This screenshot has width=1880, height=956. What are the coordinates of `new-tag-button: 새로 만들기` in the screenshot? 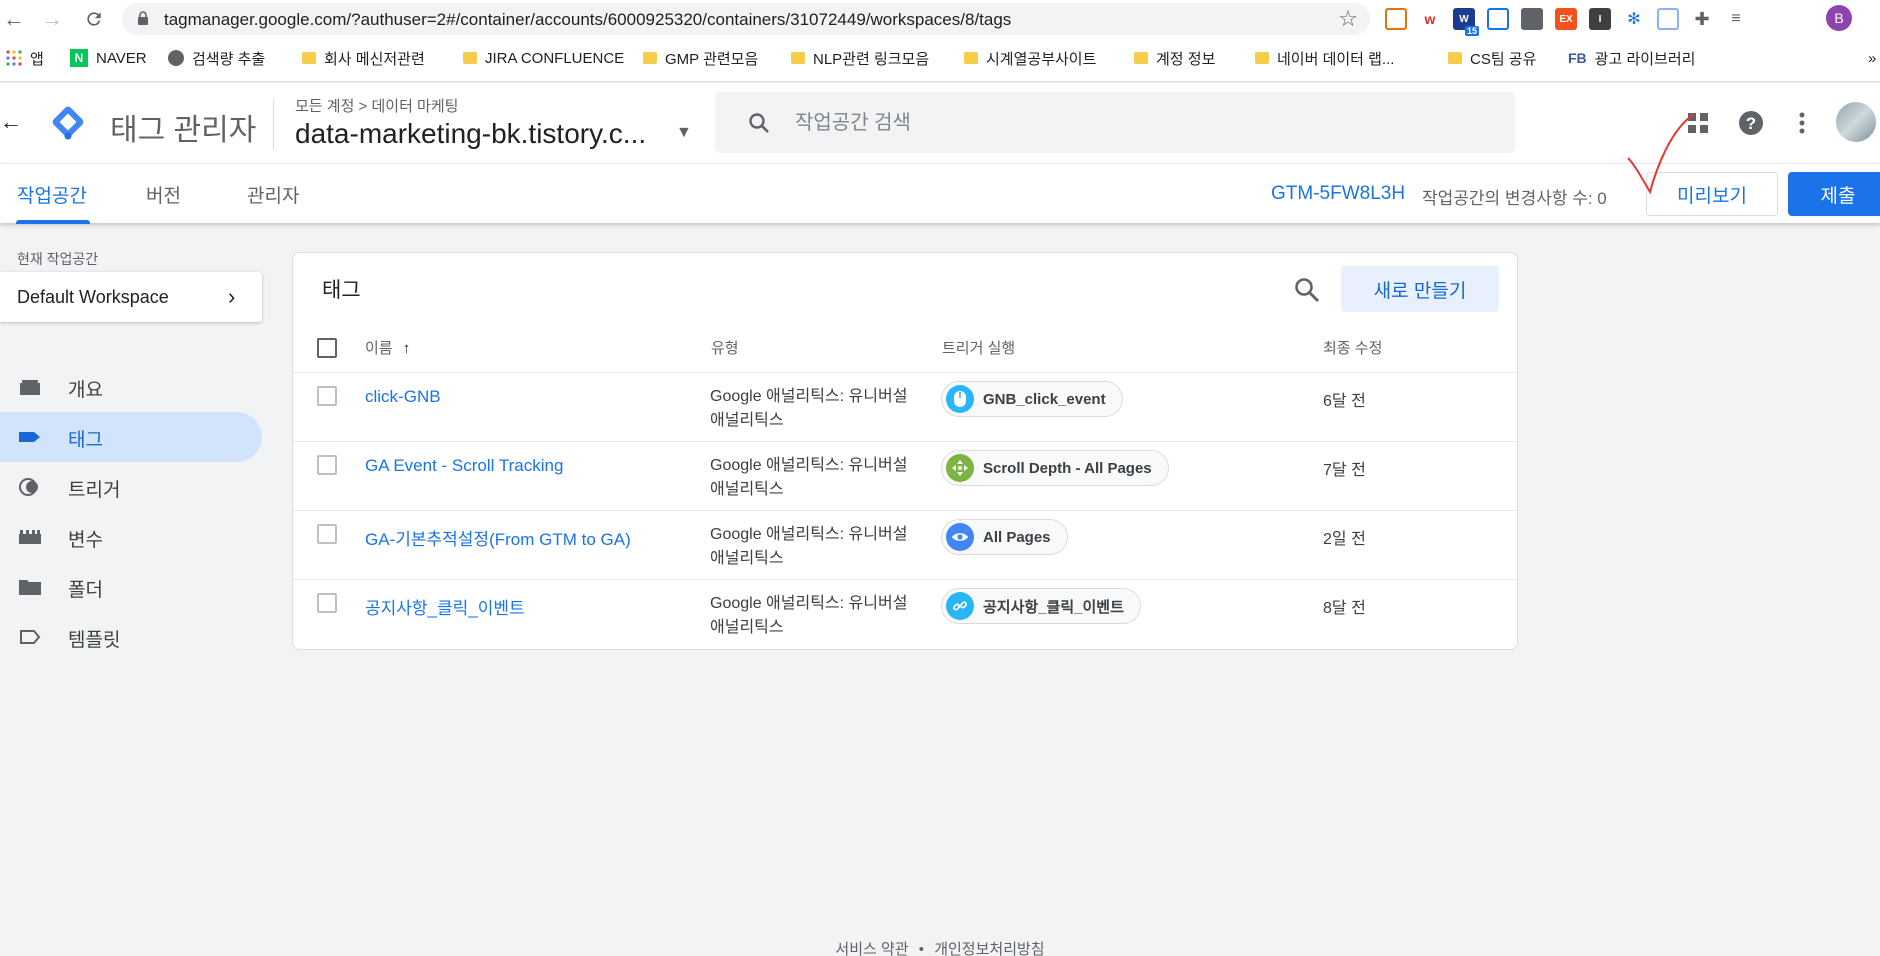 It's located at (1420, 289).